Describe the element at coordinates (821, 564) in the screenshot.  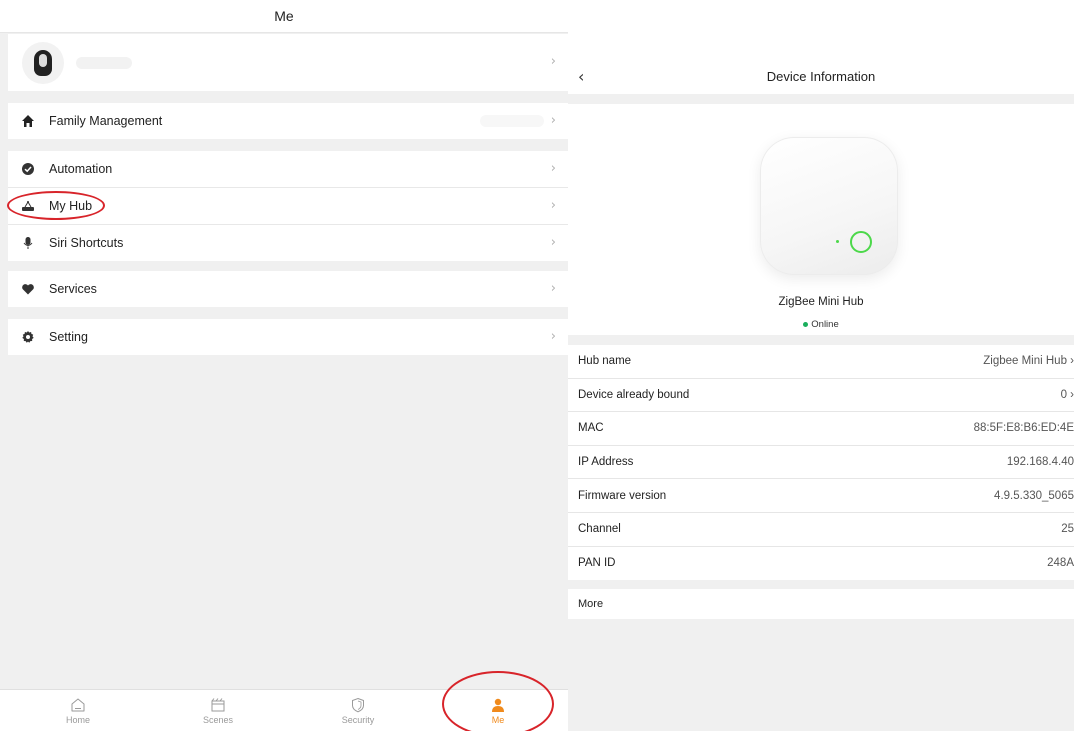
I see `info-row-pan-id: PAN ID 248A` at that location.